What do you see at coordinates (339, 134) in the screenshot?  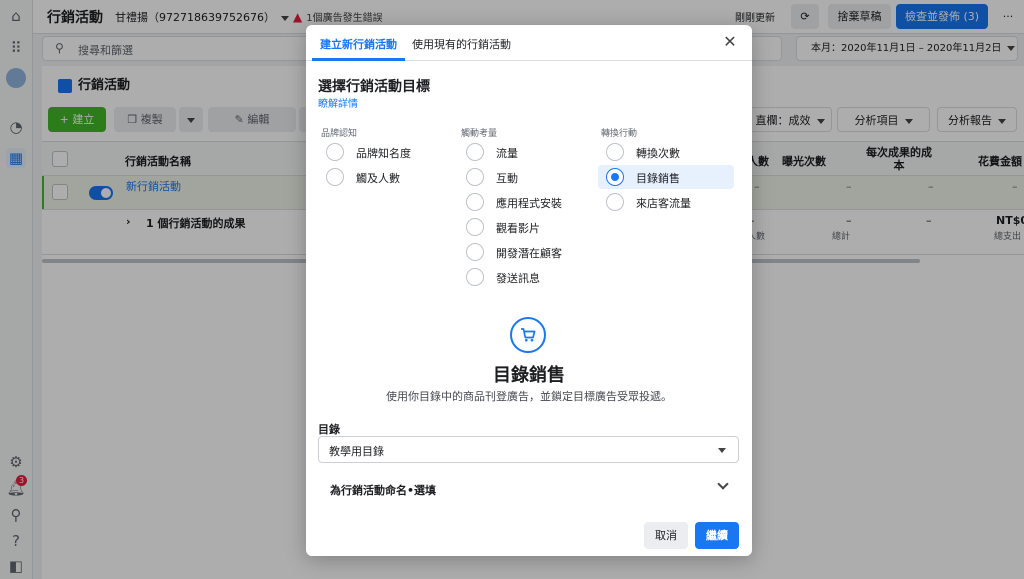 I see `column-header-awareness: 品牌認知` at bounding box center [339, 134].